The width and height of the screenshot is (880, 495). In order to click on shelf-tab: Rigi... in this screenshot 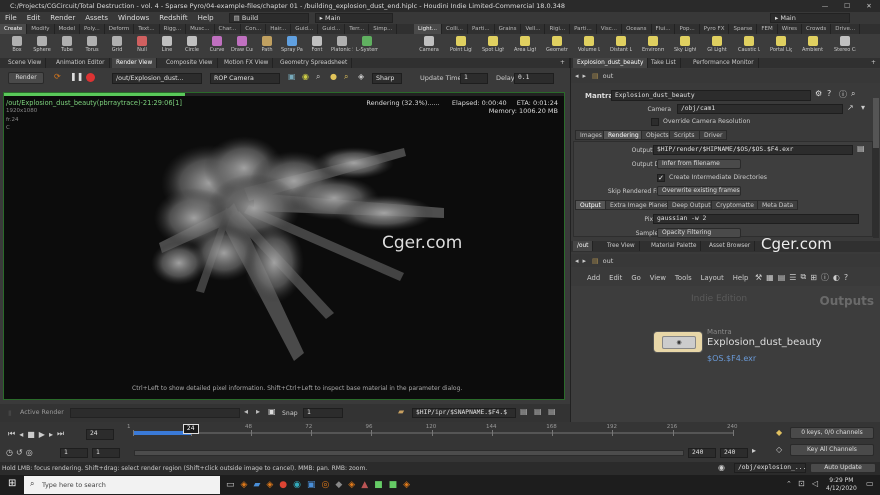, I will do `click(558, 29)`.